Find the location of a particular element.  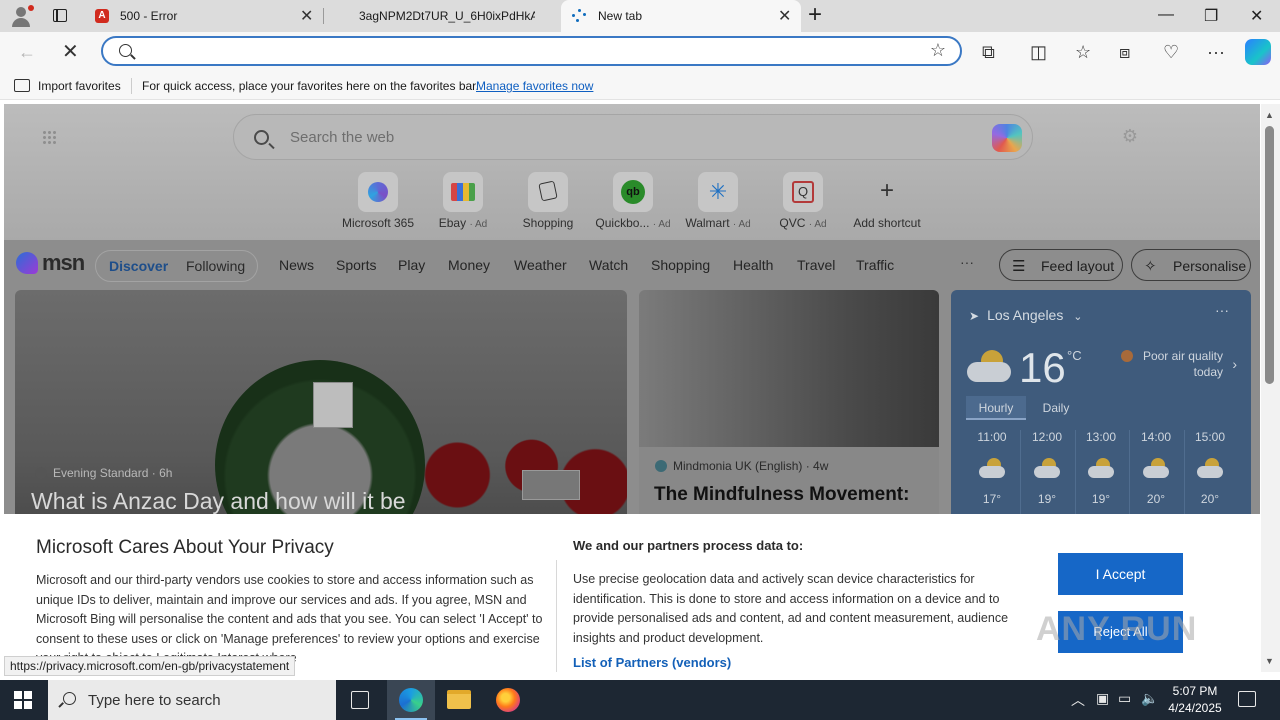

nav-more-icon: ··· is located at coordinates (967, 262).